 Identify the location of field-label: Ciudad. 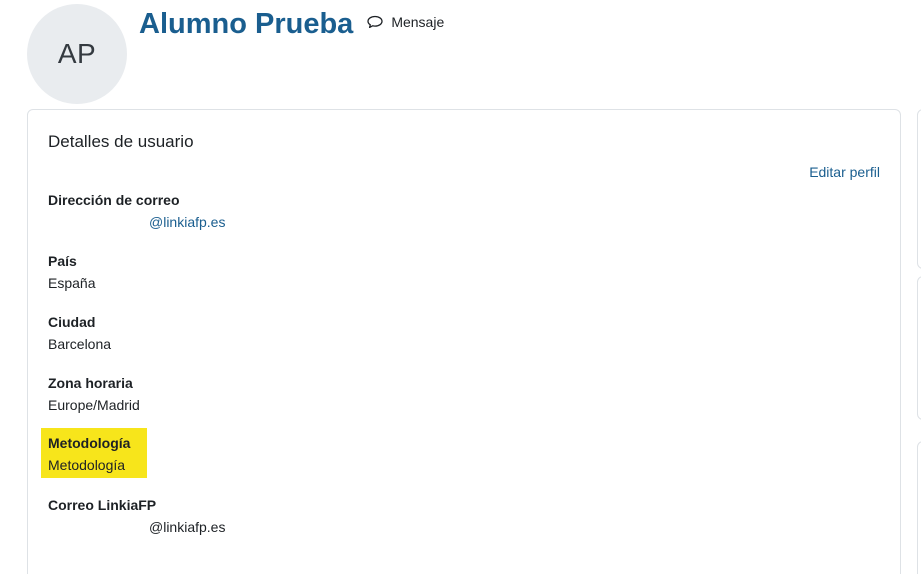
(72, 322).